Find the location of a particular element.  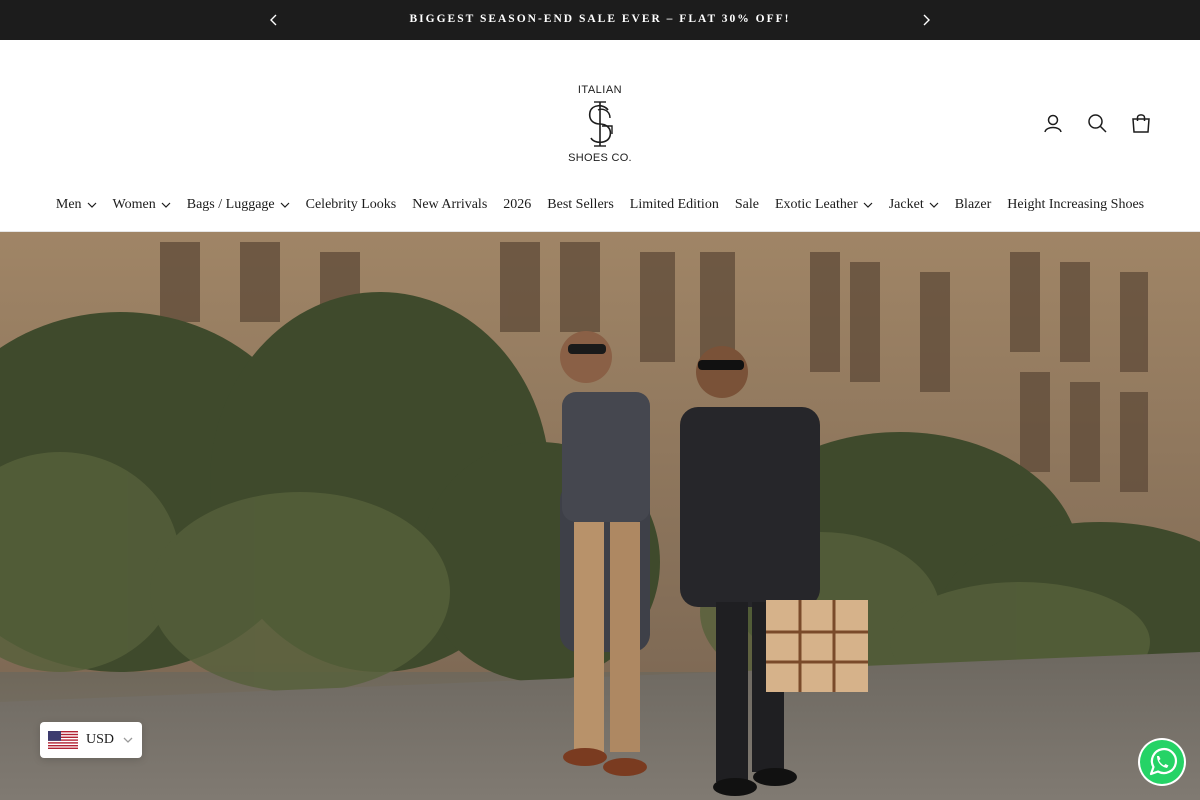

nav-item-label: Celebrity Looks is located at coordinates (351, 204).